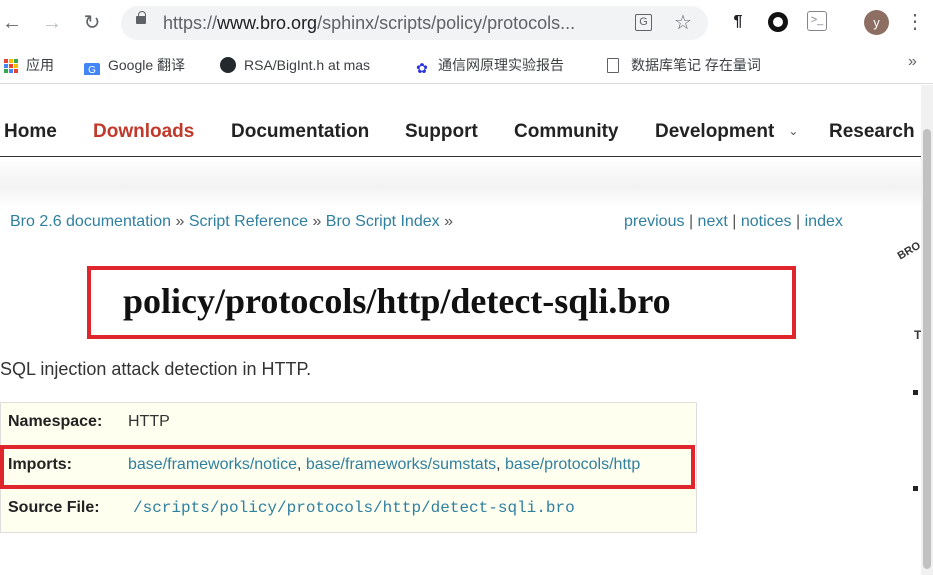 The height and width of the screenshot is (575, 933). Describe the element at coordinates (30, 132) in the screenshot. I see `nav-home: Home` at that location.